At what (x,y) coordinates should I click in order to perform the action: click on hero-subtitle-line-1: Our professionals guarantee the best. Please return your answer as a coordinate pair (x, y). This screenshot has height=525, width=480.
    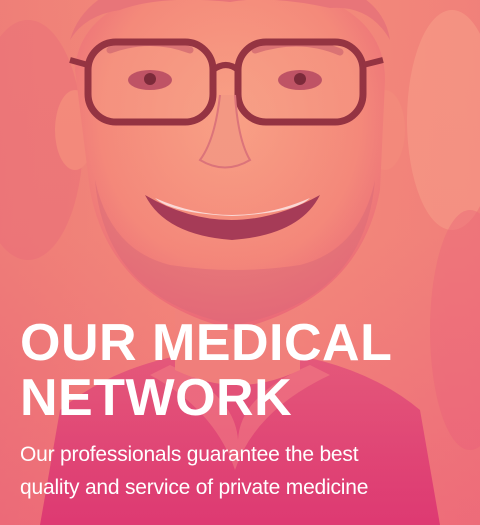
    Looking at the image, I should click on (189, 454).